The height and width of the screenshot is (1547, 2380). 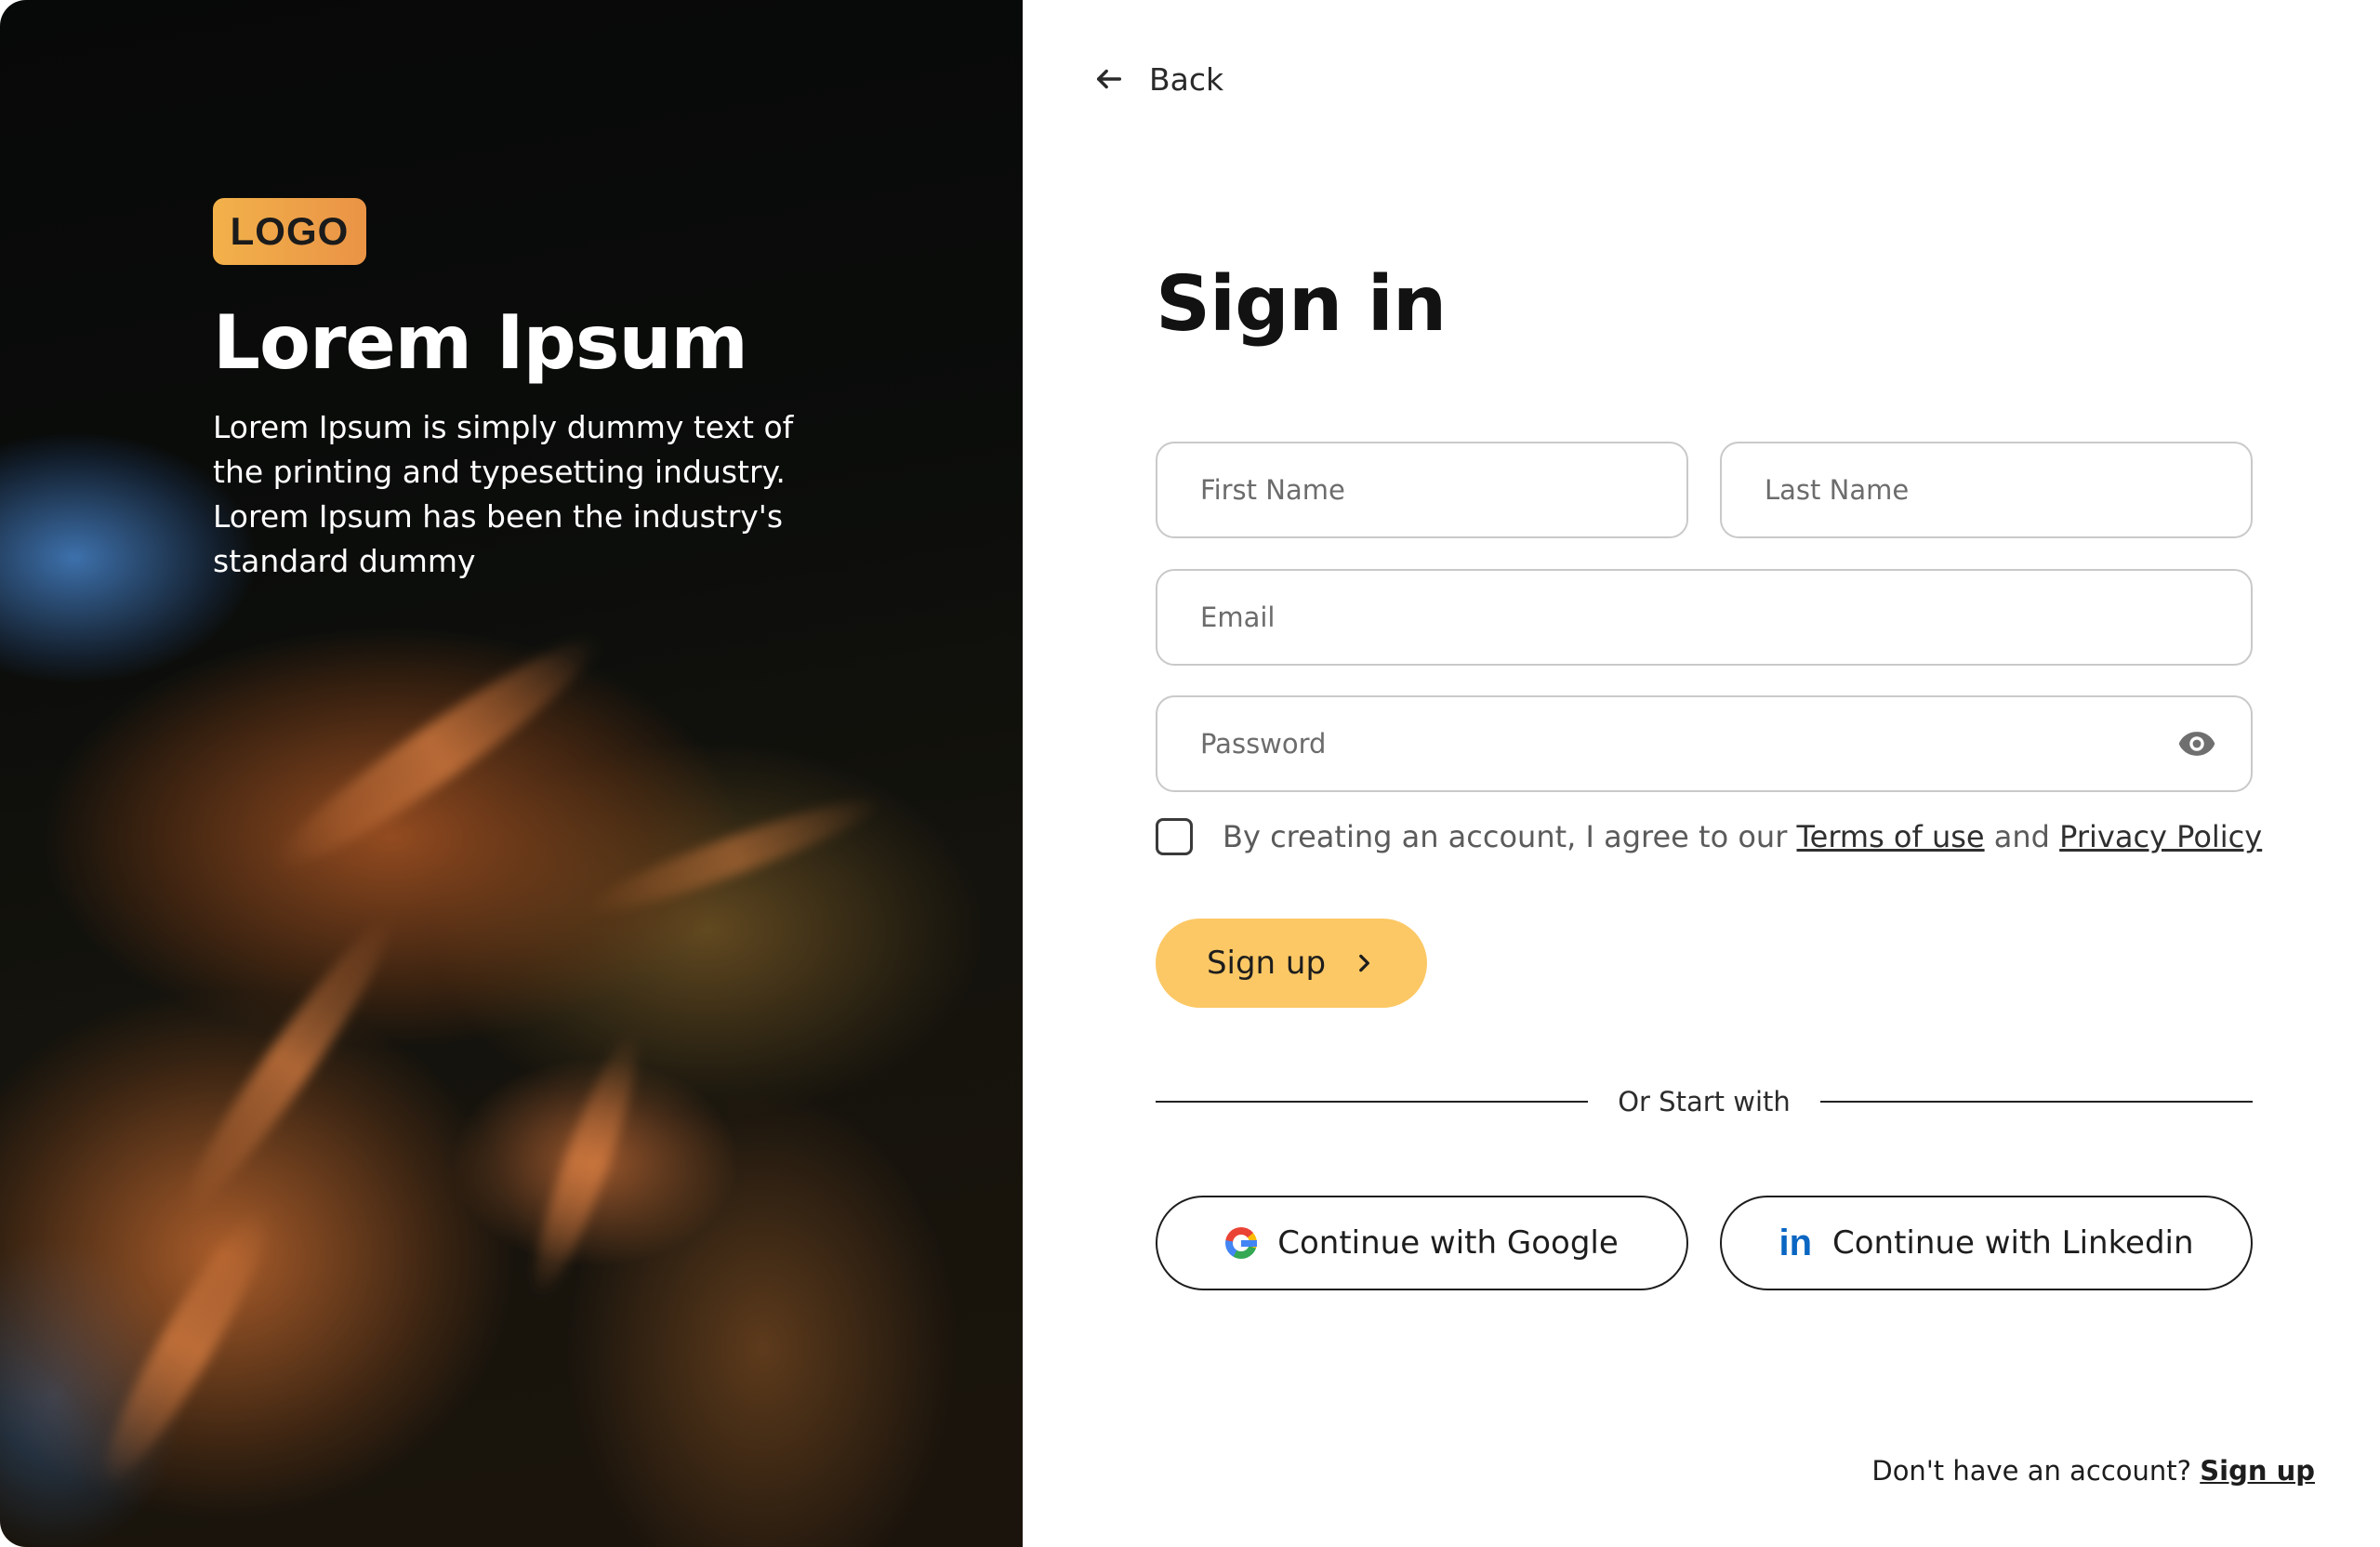 What do you see at coordinates (1241, 1243) in the screenshot?
I see `google-icon` at bounding box center [1241, 1243].